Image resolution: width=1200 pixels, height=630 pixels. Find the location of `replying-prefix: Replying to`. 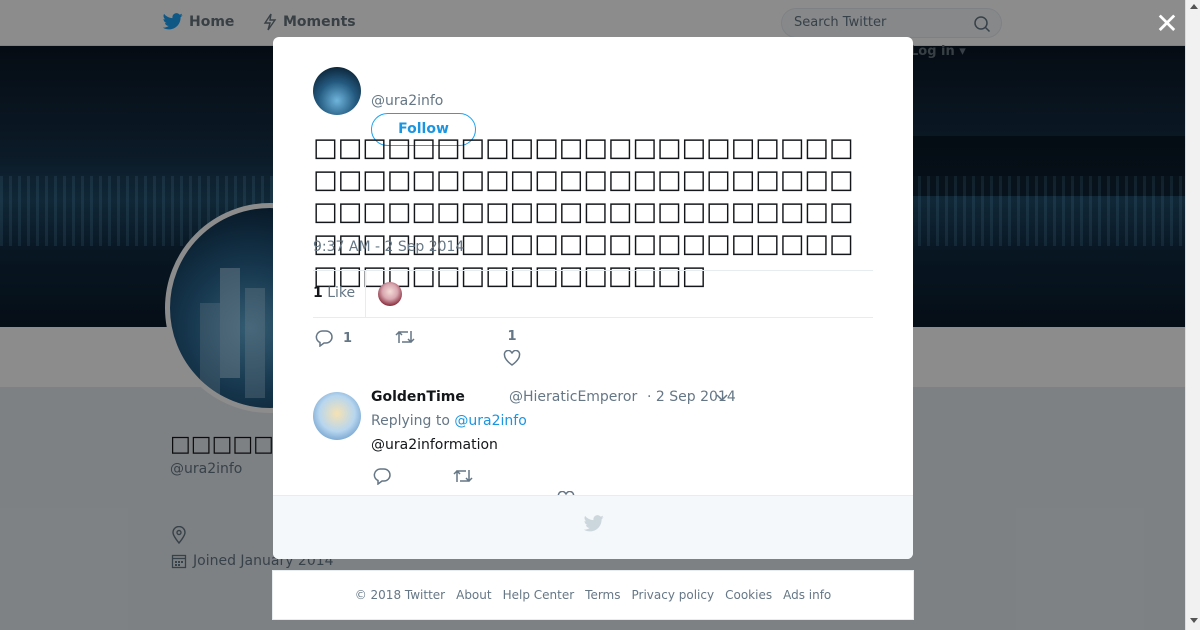

replying-prefix: Replying to is located at coordinates (410, 421).